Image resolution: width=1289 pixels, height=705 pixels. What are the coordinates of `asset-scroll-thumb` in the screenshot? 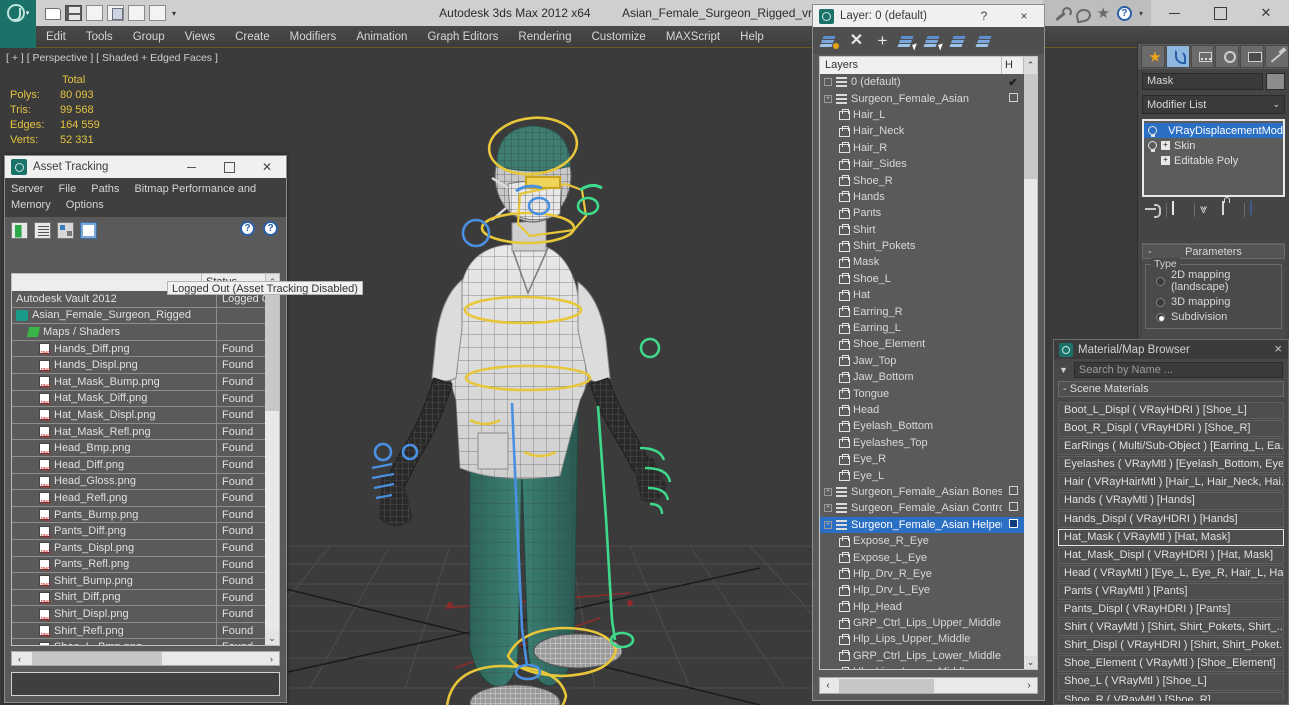 It's located at (272, 351).